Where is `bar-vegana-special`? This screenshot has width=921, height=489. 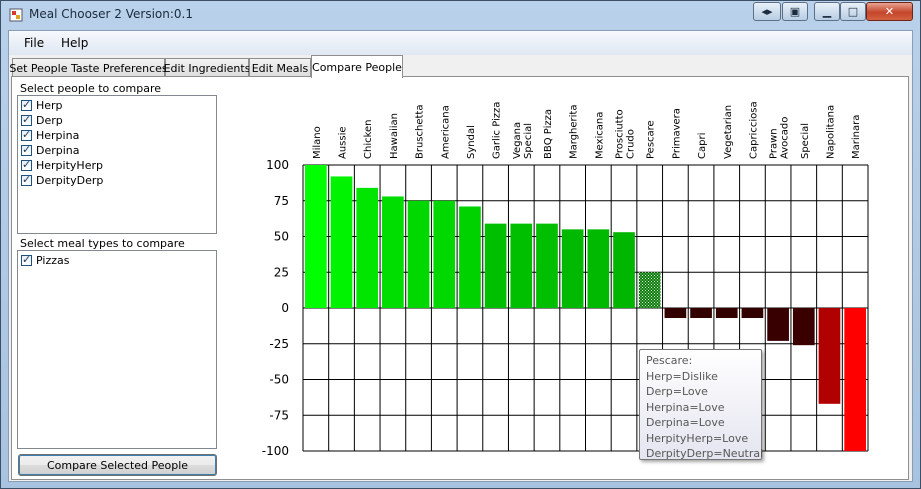 bar-vegana-special is located at coordinates (521, 265).